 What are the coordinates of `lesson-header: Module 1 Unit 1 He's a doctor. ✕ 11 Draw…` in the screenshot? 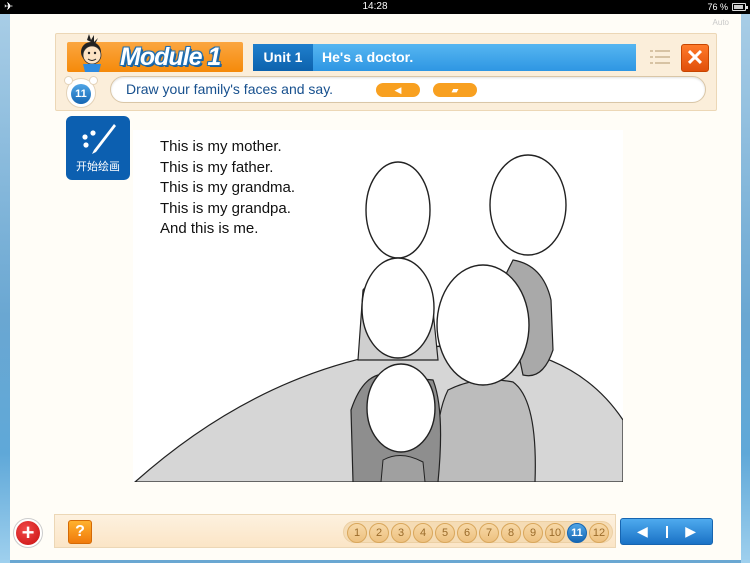 It's located at (386, 72).